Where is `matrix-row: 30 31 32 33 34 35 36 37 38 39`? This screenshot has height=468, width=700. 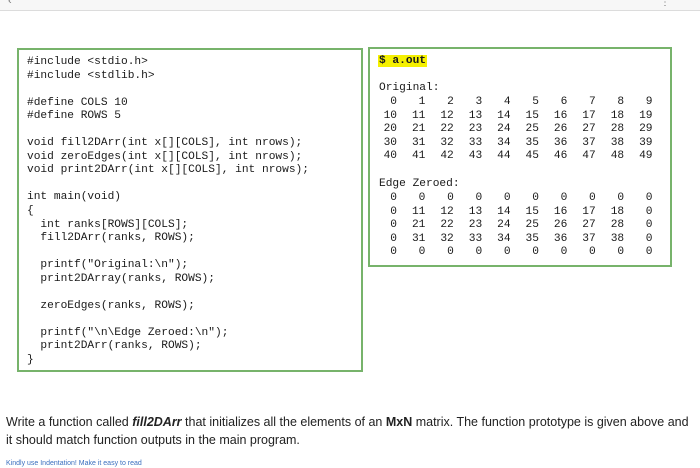
matrix-row: 30 31 32 33 34 35 36 37 38 39 is located at coordinates (515, 144).